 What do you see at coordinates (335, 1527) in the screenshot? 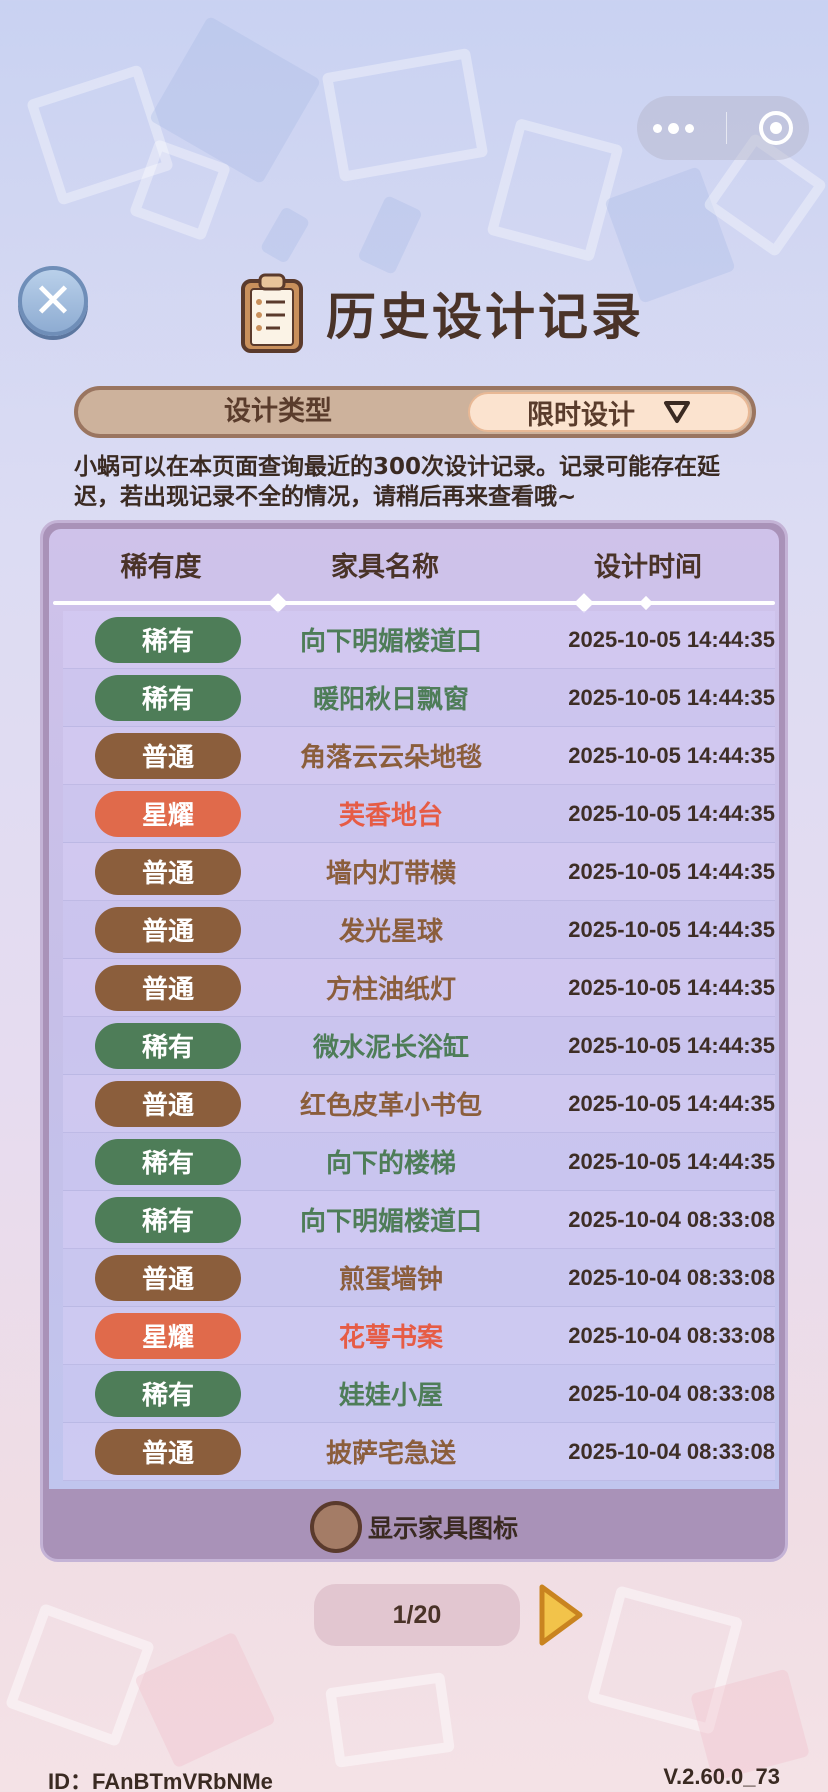
I see `show-icons-toggle` at bounding box center [335, 1527].